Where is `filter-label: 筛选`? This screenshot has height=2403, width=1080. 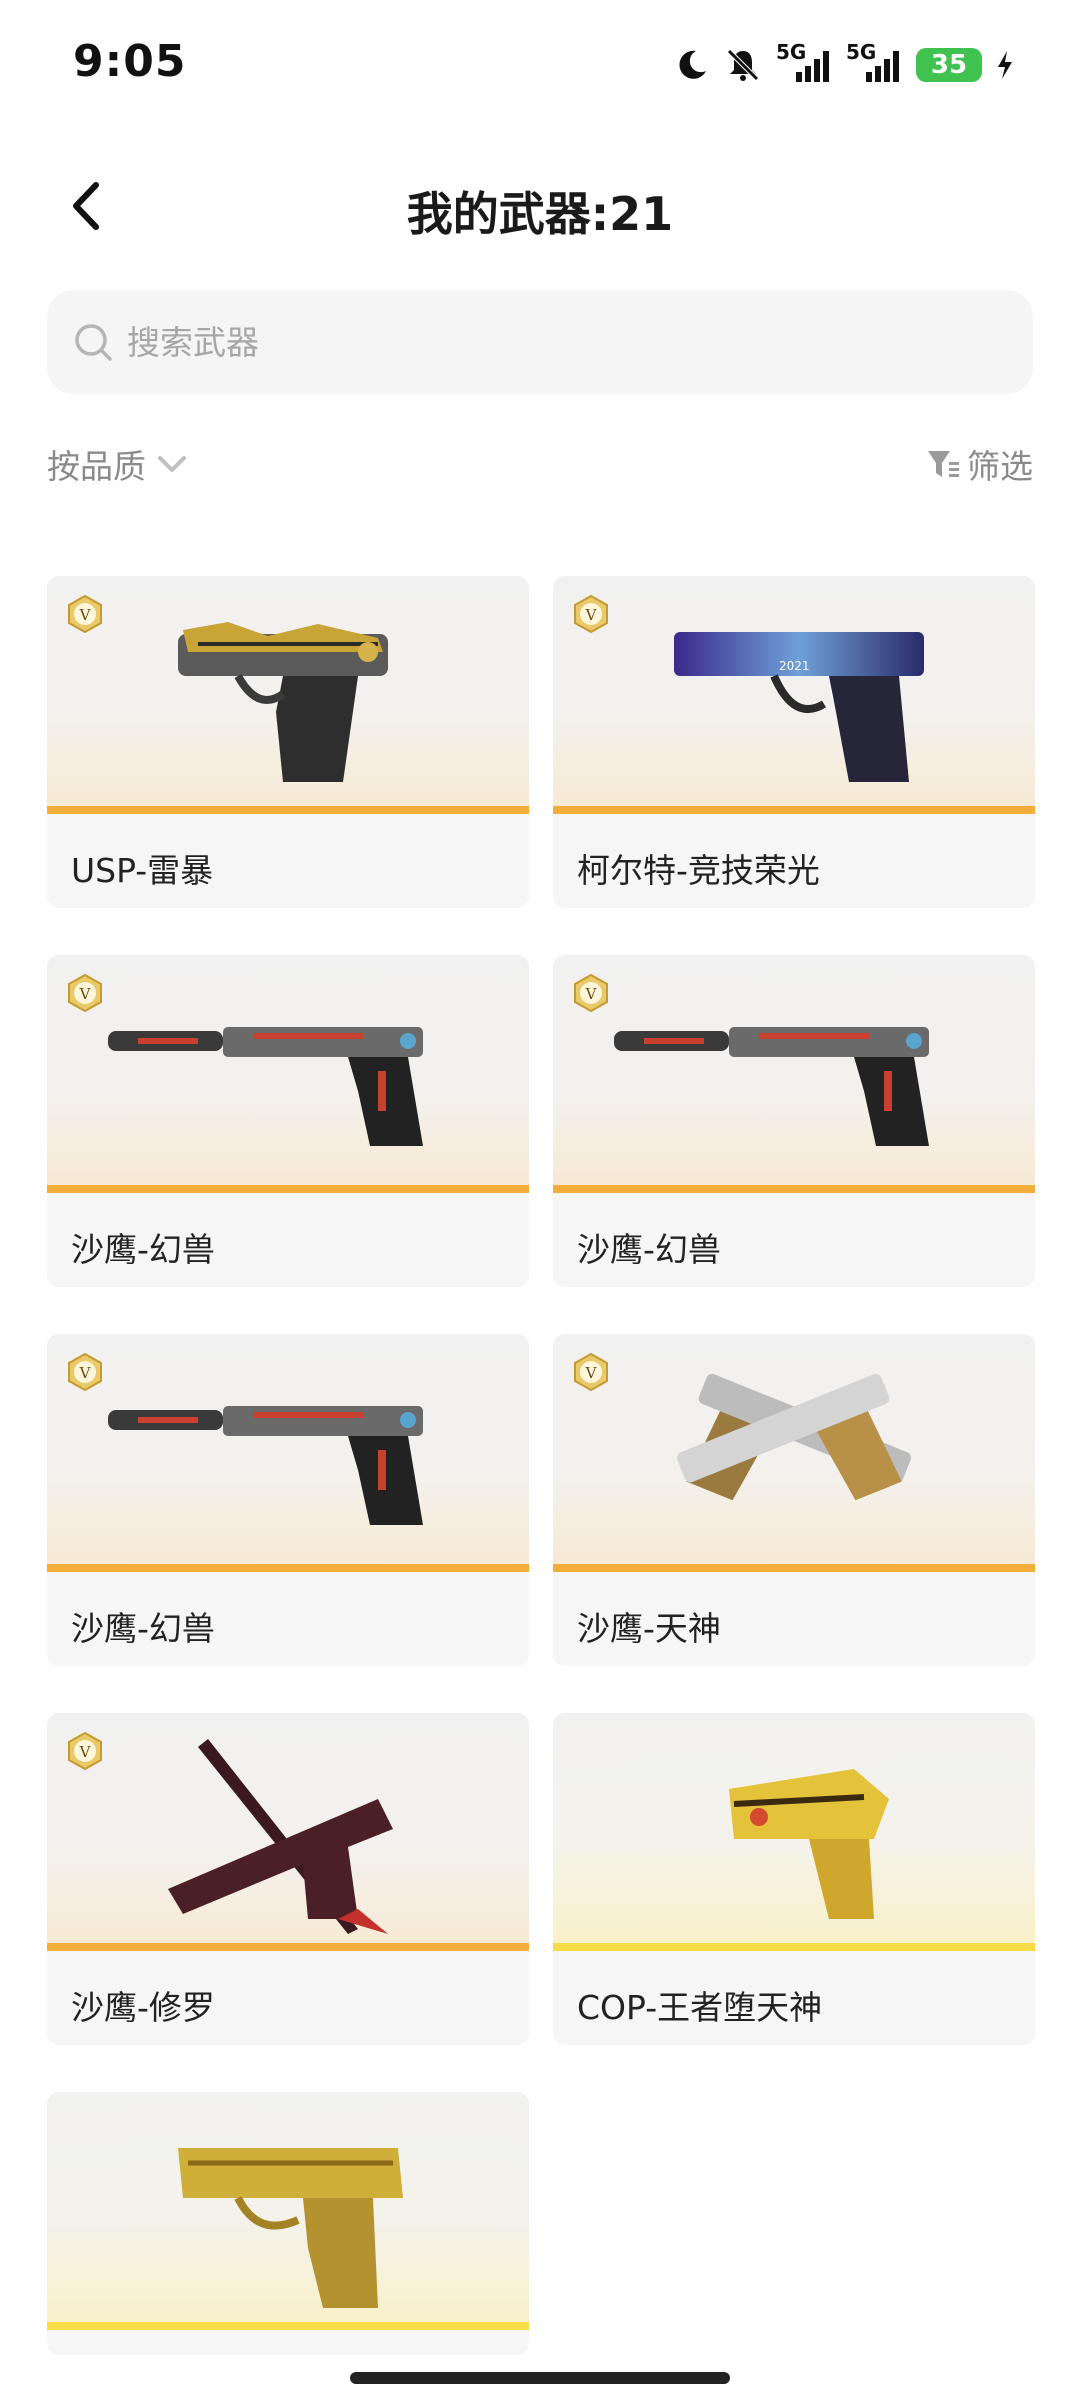
filter-label: 筛选 is located at coordinates (1000, 466).